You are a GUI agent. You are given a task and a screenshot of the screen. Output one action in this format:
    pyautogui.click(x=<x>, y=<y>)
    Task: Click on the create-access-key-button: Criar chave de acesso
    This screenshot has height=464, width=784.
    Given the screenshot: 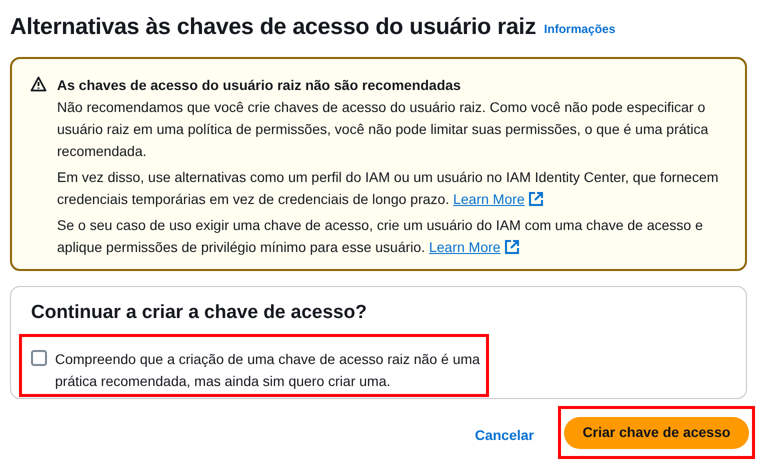 What is the action you would take?
    pyautogui.click(x=656, y=432)
    